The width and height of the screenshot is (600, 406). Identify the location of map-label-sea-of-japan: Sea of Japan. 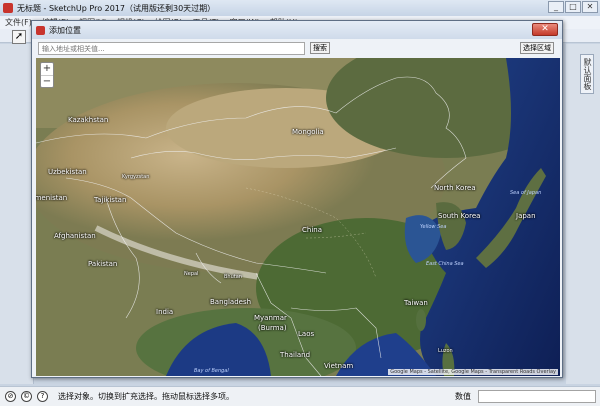
(526, 193).